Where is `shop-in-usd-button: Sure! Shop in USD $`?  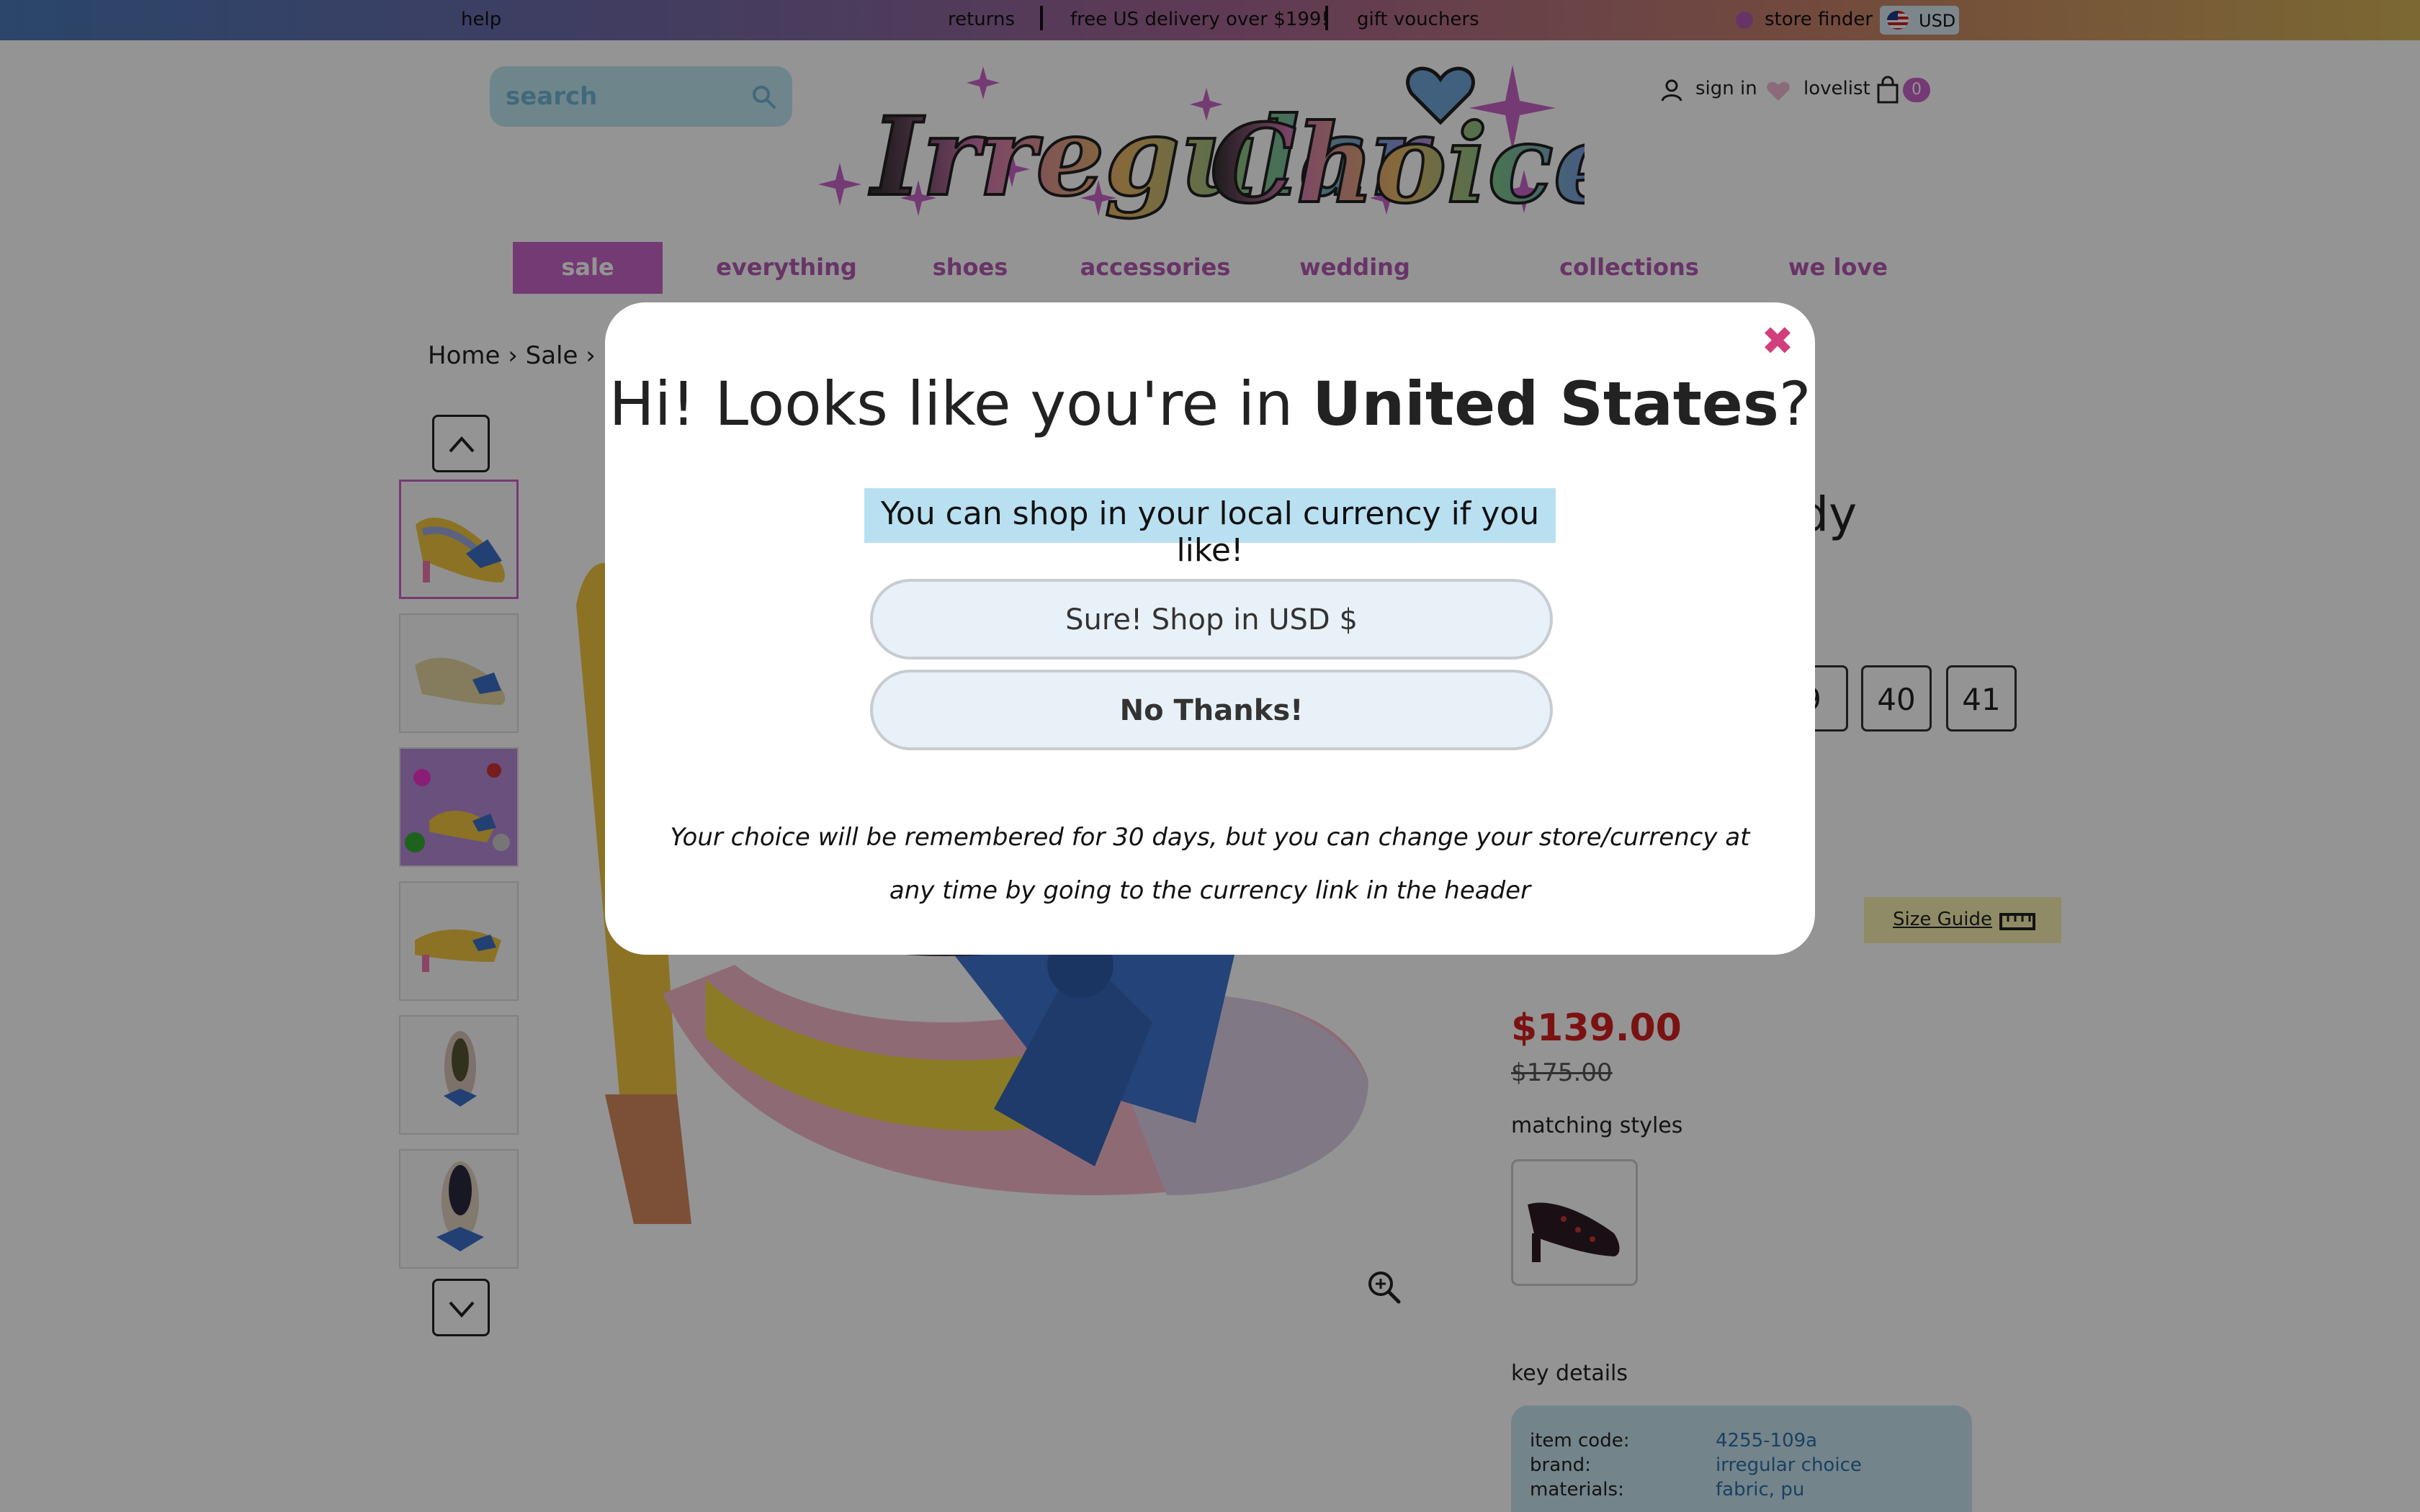
shop-in-usd-button: Sure! Shop in USD $ is located at coordinates (1211, 619).